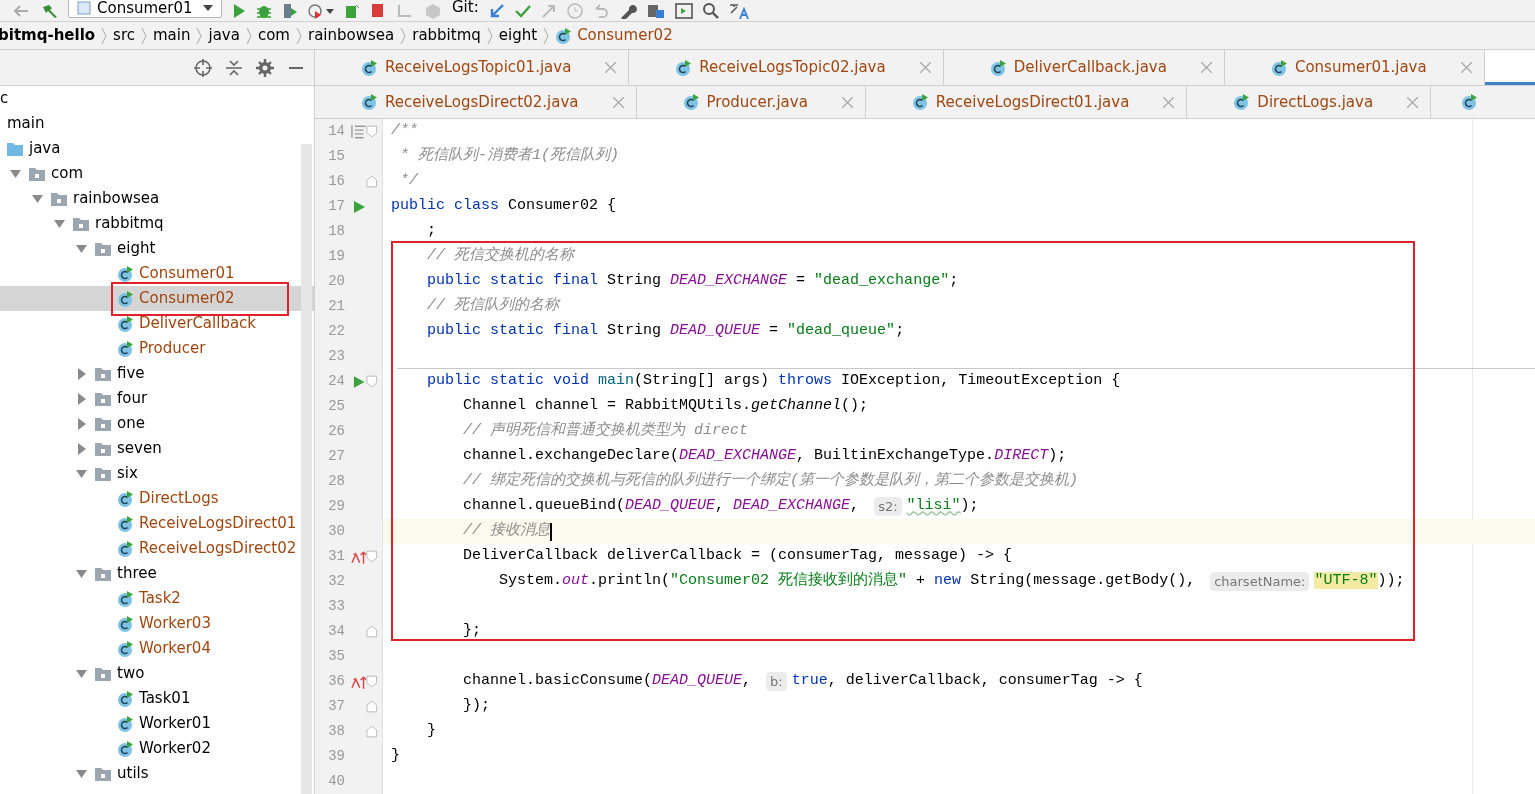  What do you see at coordinates (67, 173) in the screenshot?
I see `tree-item: com` at bounding box center [67, 173].